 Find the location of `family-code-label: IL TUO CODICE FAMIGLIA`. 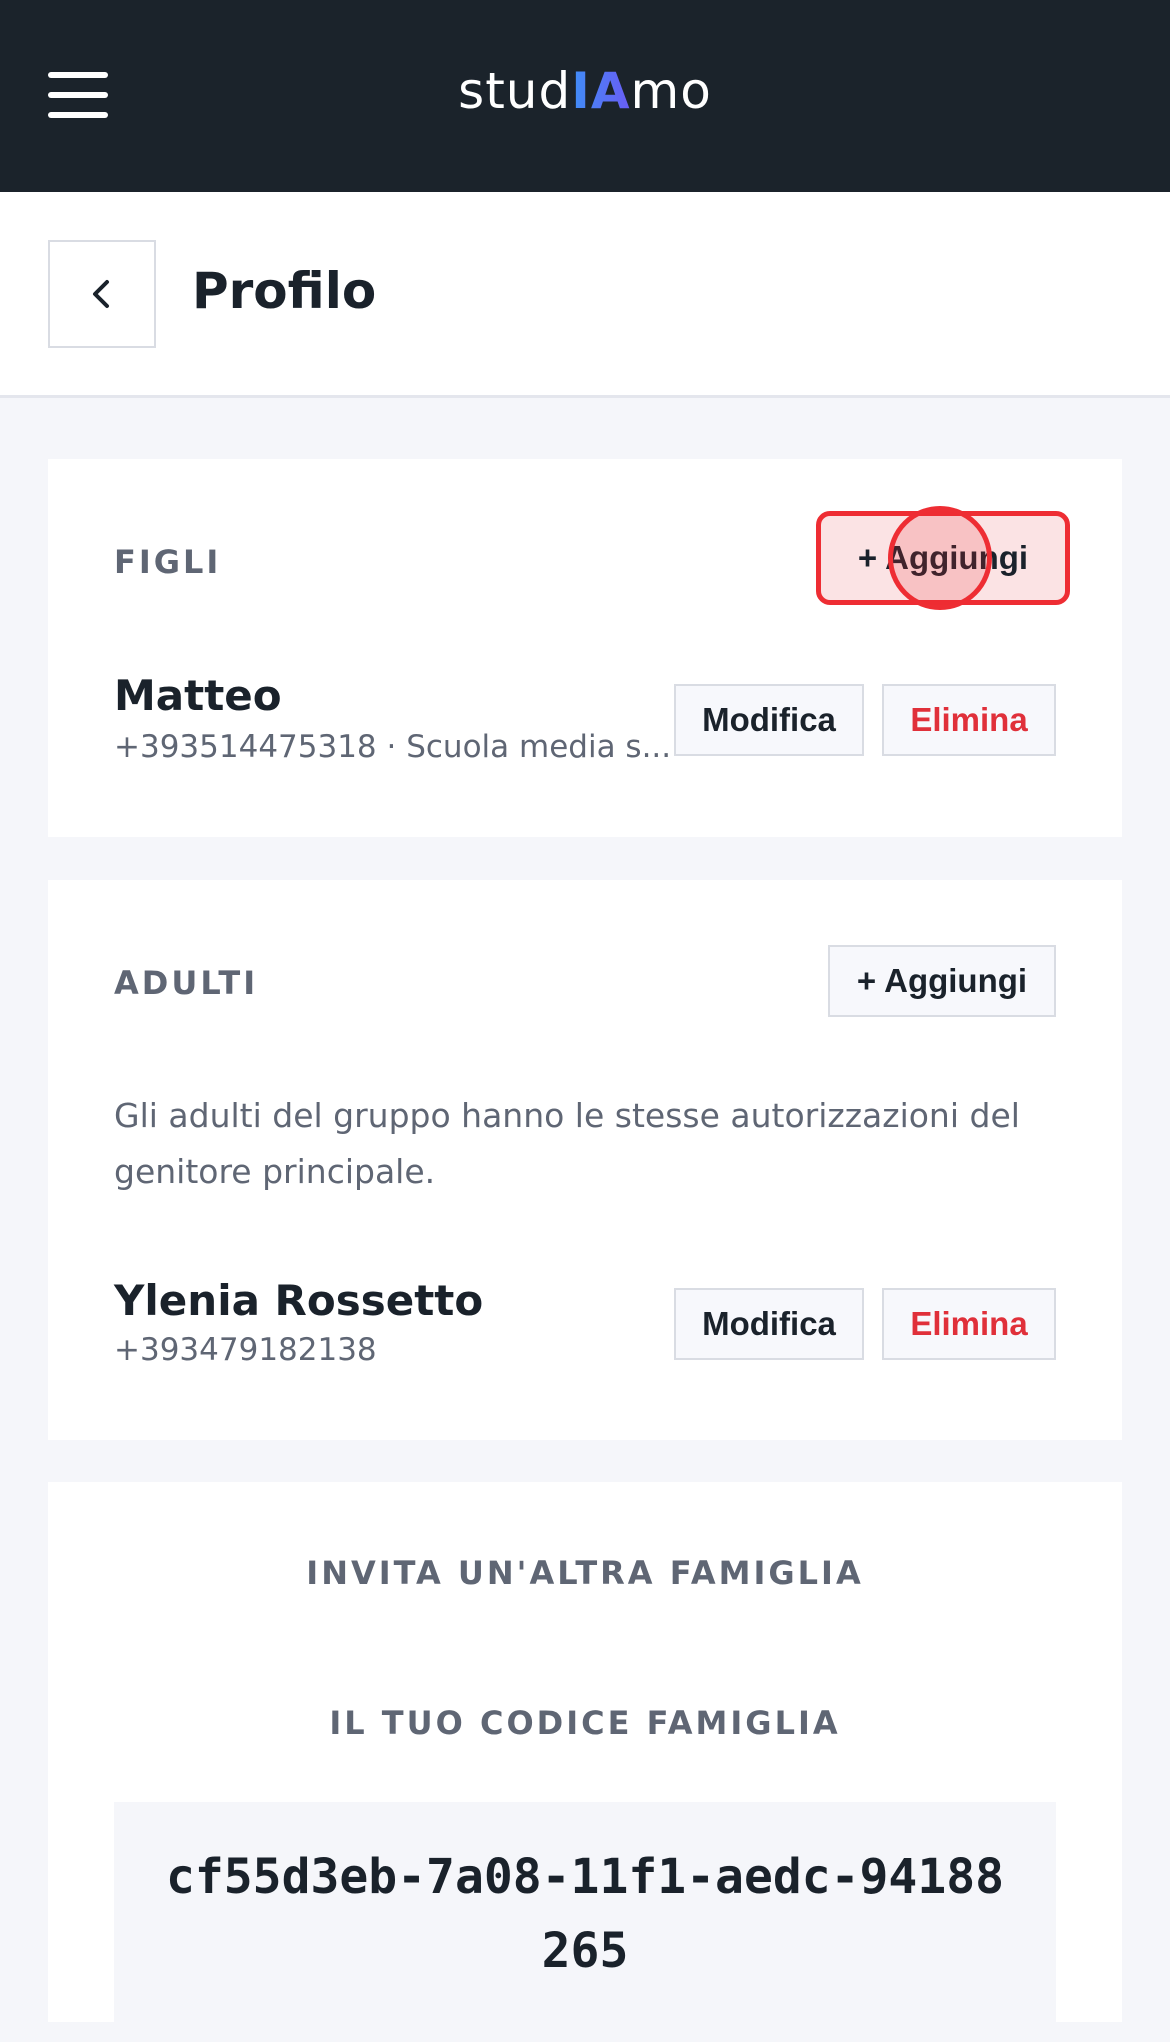

family-code-label: IL TUO CODICE FAMIGLIA is located at coordinates (585, 1723).